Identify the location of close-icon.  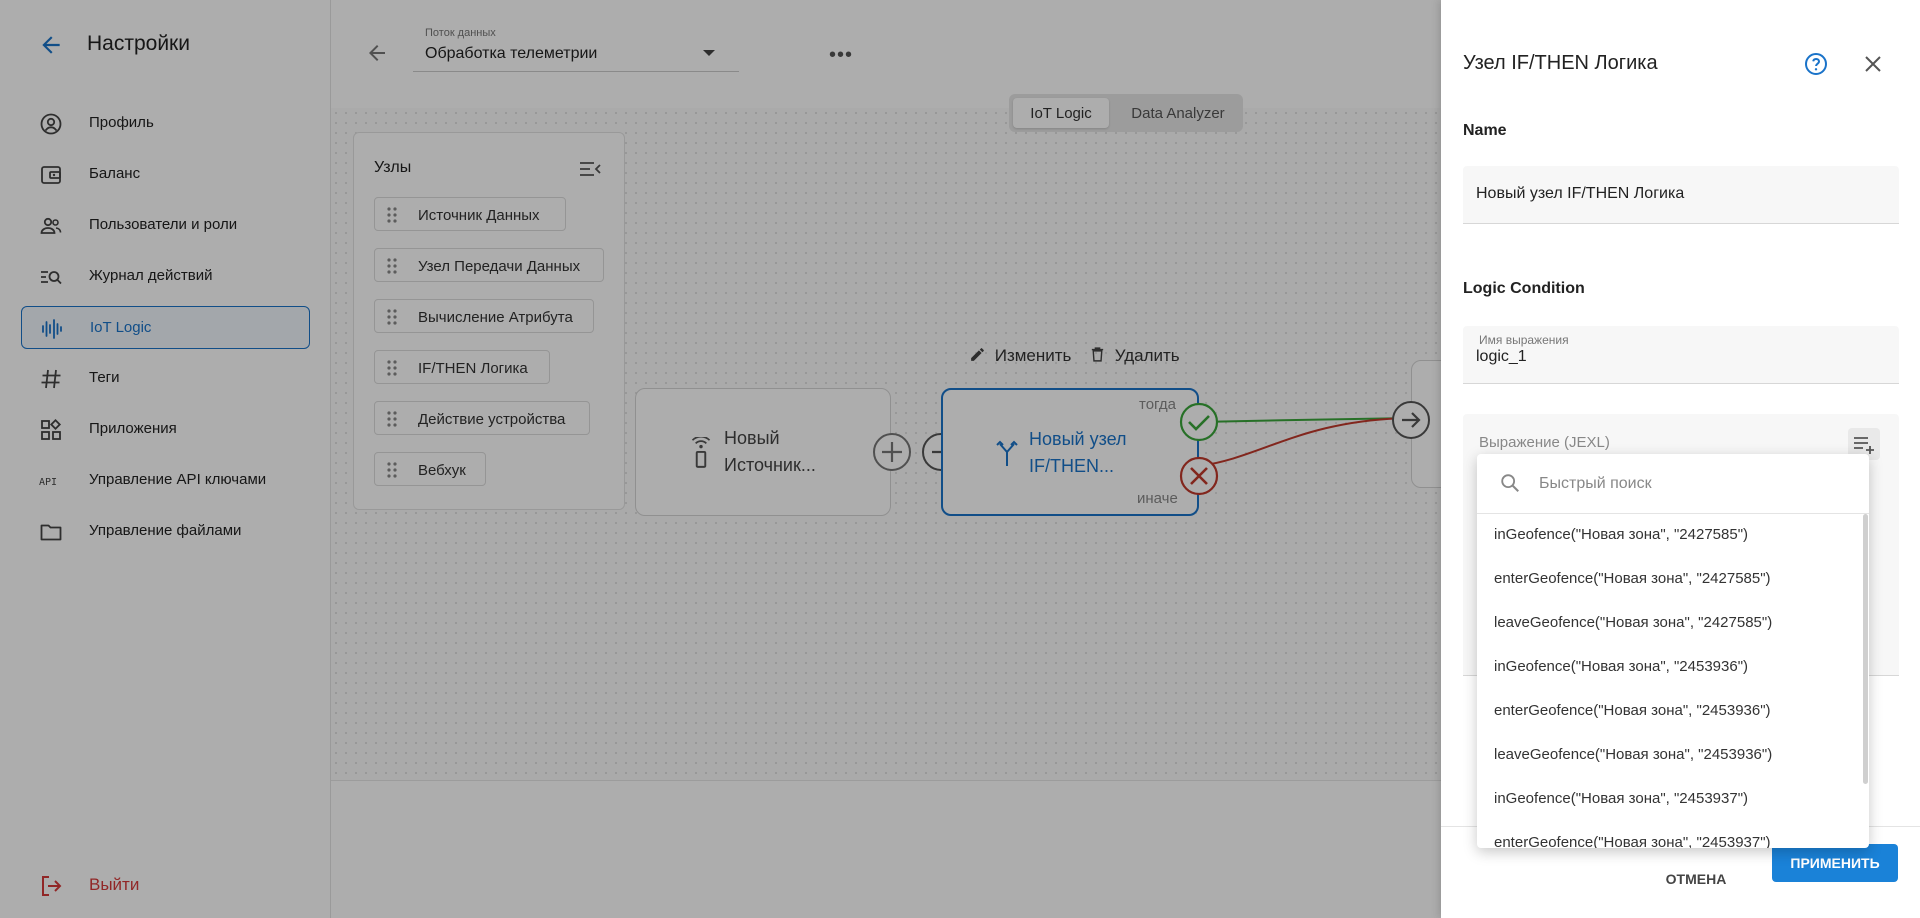
(1873, 64).